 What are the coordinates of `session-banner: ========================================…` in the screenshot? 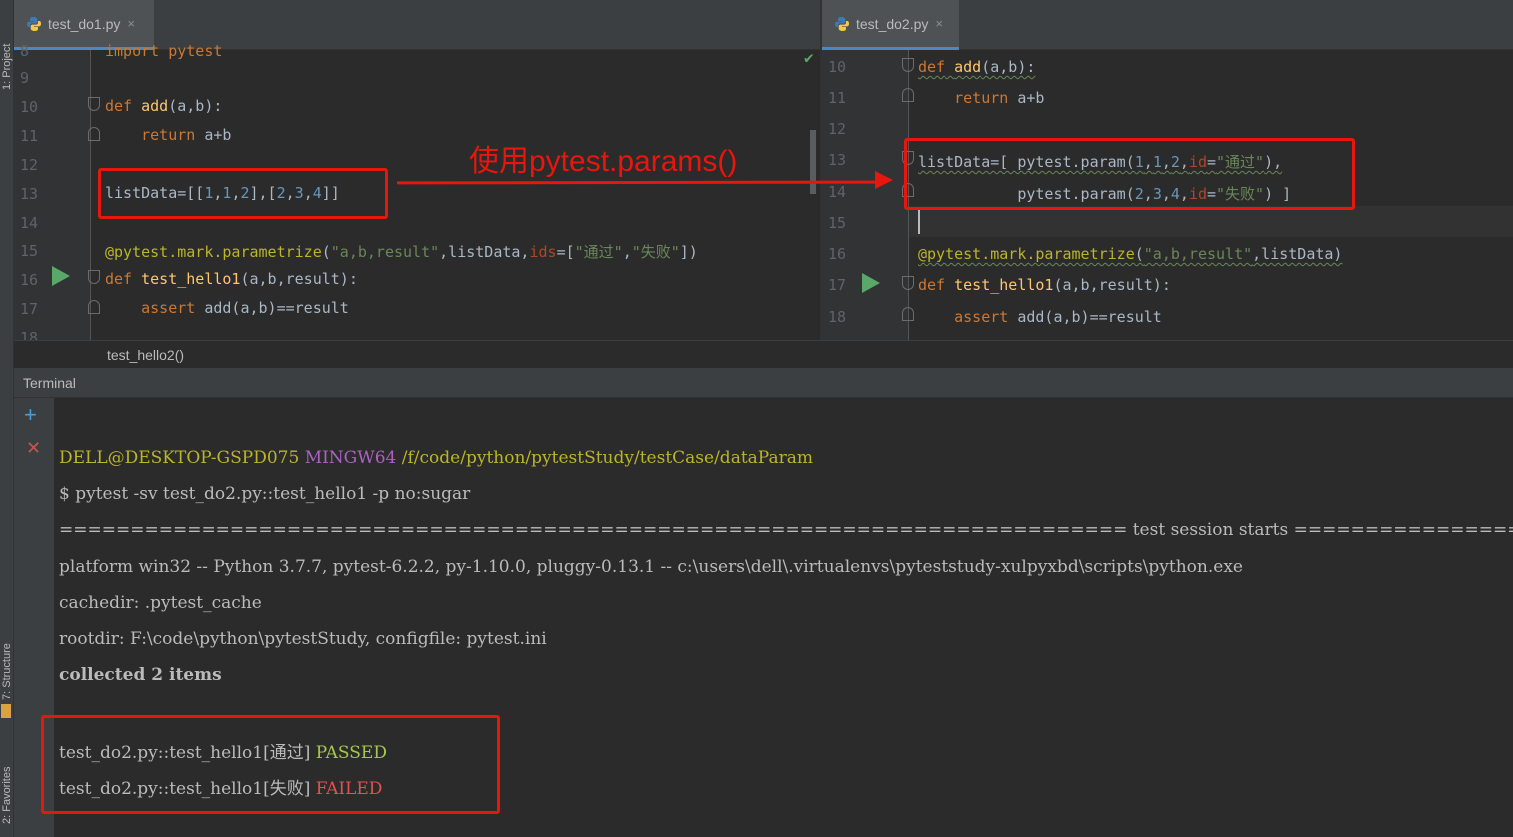 It's located at (786, 530).